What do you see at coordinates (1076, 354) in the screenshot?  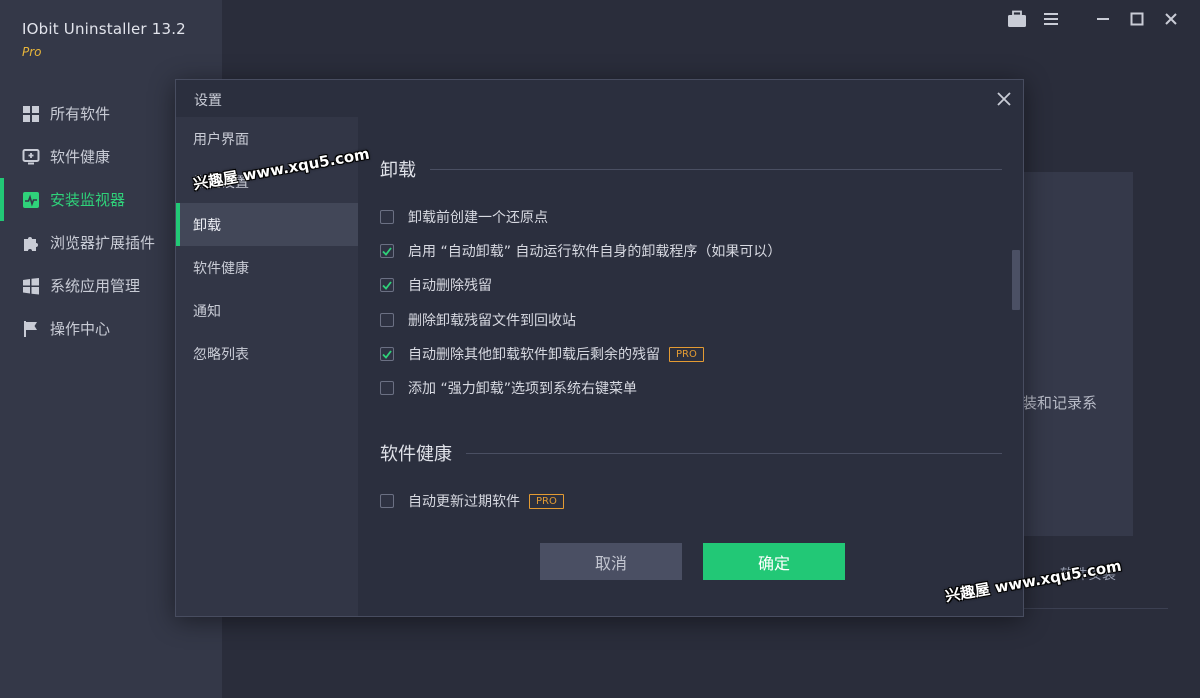 I see `main-card` at bounding box center [1076, 354].